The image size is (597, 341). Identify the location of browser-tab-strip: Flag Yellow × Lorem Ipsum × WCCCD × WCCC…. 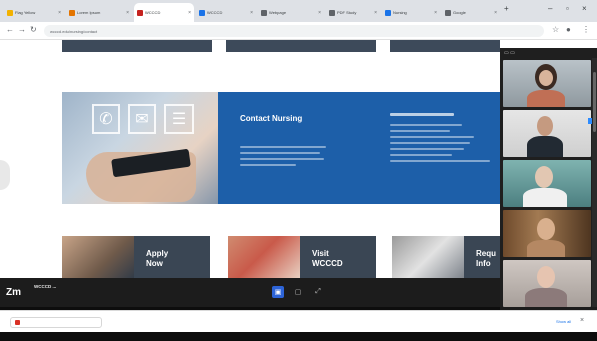
(298, 11).